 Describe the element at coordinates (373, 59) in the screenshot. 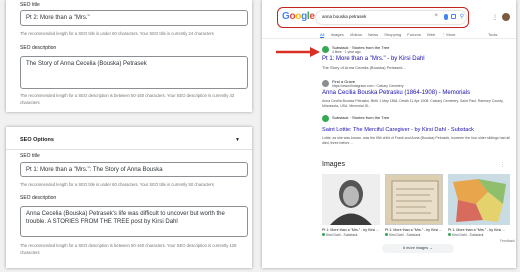

I see `result-1-title: Pt 1: More than a "Mrs." - by Kirsi Dahl` at that location.